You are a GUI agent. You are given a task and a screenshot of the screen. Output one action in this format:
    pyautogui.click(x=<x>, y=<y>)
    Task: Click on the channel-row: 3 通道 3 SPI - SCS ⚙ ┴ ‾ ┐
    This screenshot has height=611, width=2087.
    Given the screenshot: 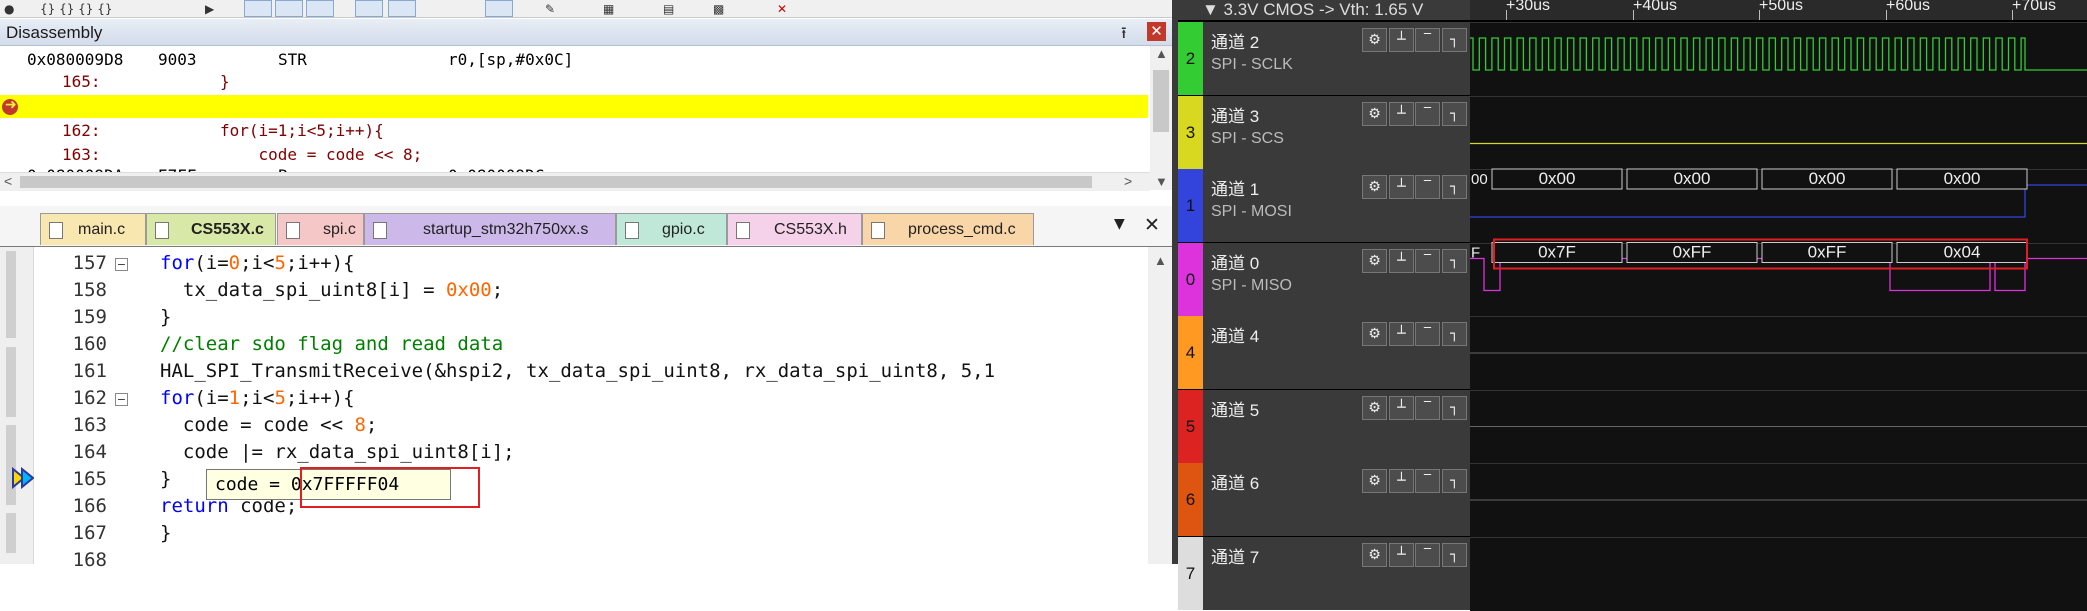 What is the action you would take?
    pyautogui.click(x=1632, y=132)
    